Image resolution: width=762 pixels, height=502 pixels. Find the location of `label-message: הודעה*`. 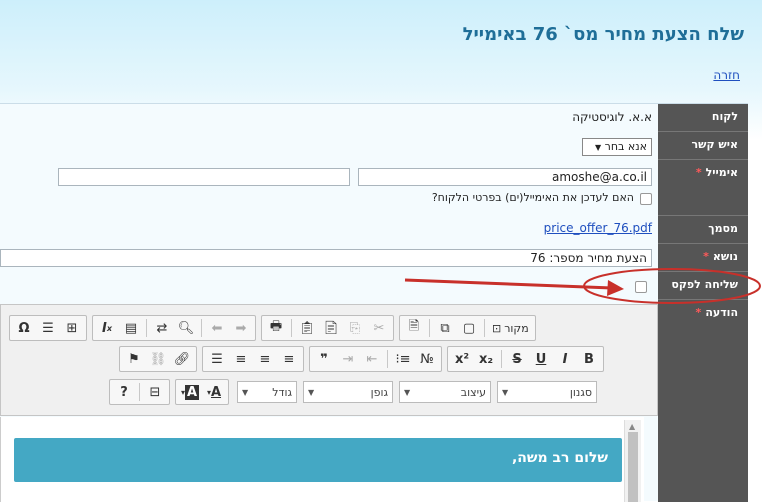

label-message: הודעה* is located at coordinates (716, 312).